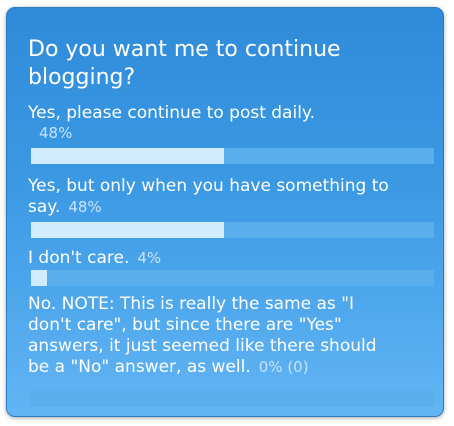  What do you see at coordinates (171, 113) in the screenshot?
I see `poll-option-label: Yes, please continue to post daily.` at bounding box center [171, 113].